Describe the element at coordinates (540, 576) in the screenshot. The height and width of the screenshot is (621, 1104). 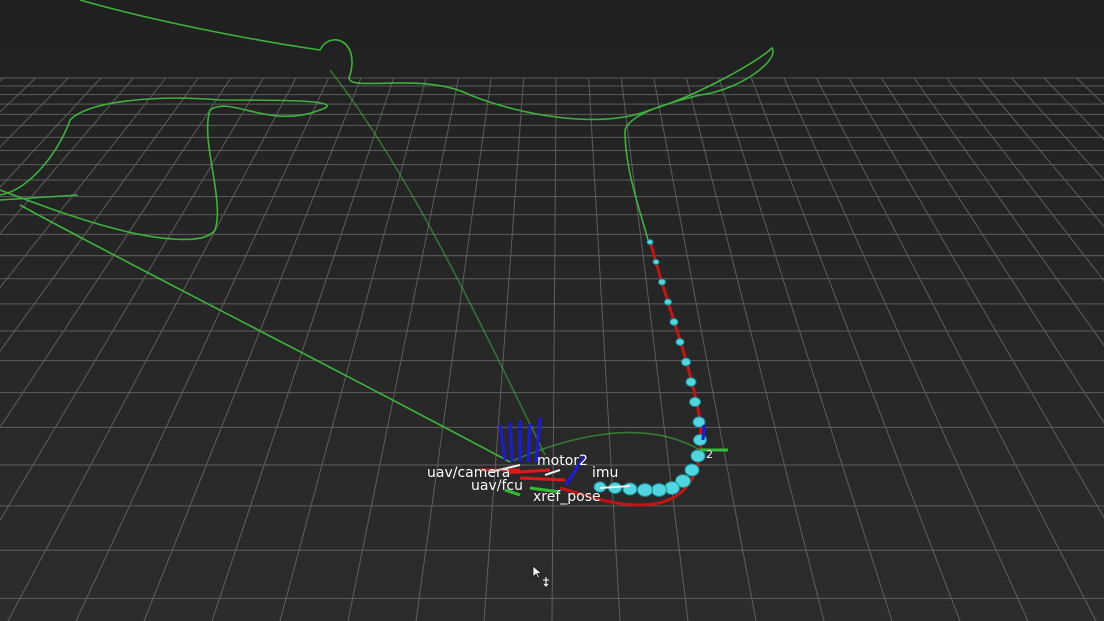
I see `move-cursor-icon` at that location.